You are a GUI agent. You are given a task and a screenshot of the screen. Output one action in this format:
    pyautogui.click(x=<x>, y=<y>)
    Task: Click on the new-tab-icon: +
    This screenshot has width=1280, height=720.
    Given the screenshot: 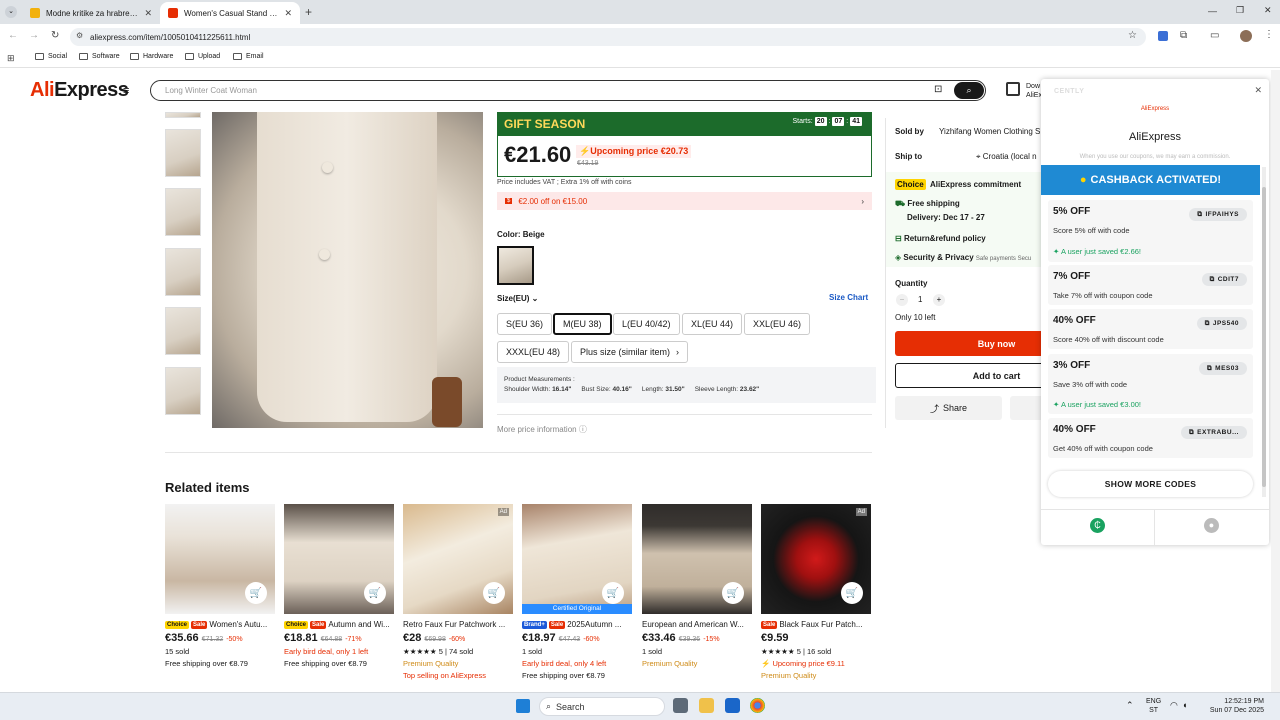 What is the action you would take?
    pyautogui.click(x=308, y=12)
    